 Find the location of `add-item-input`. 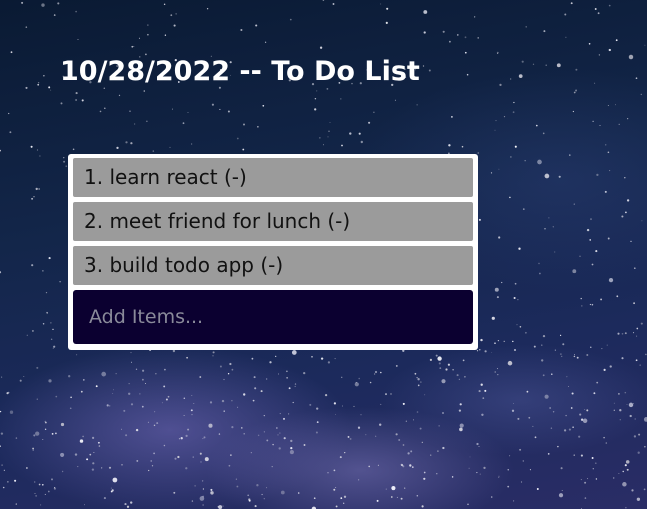

add-item-input is located at coordinates (273, 317).